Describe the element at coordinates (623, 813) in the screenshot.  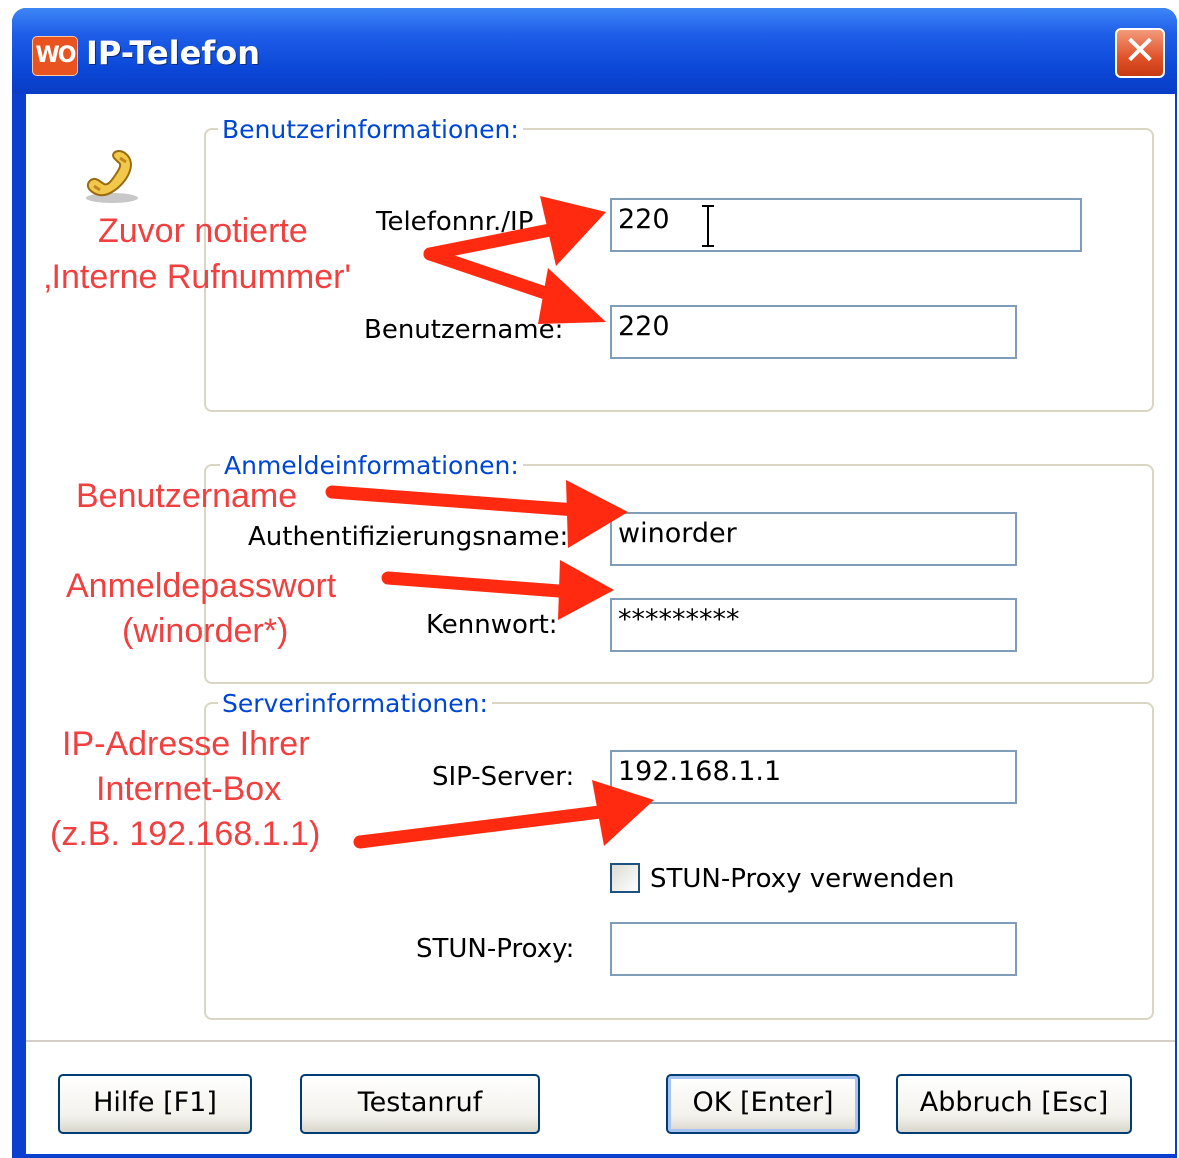
I see `arrow-head-sip` at that location.